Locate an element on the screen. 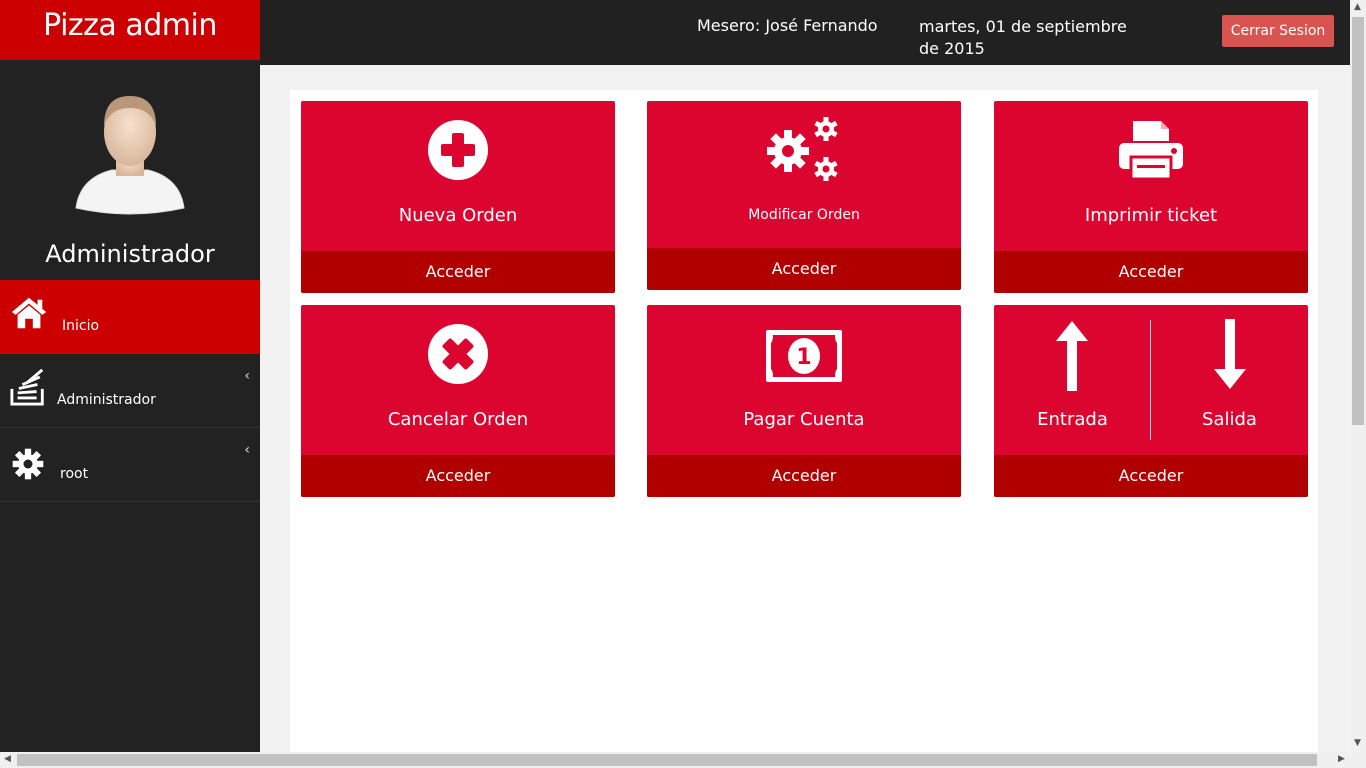  tile-title: Nueva Orden is located at coordinates (458, 215).